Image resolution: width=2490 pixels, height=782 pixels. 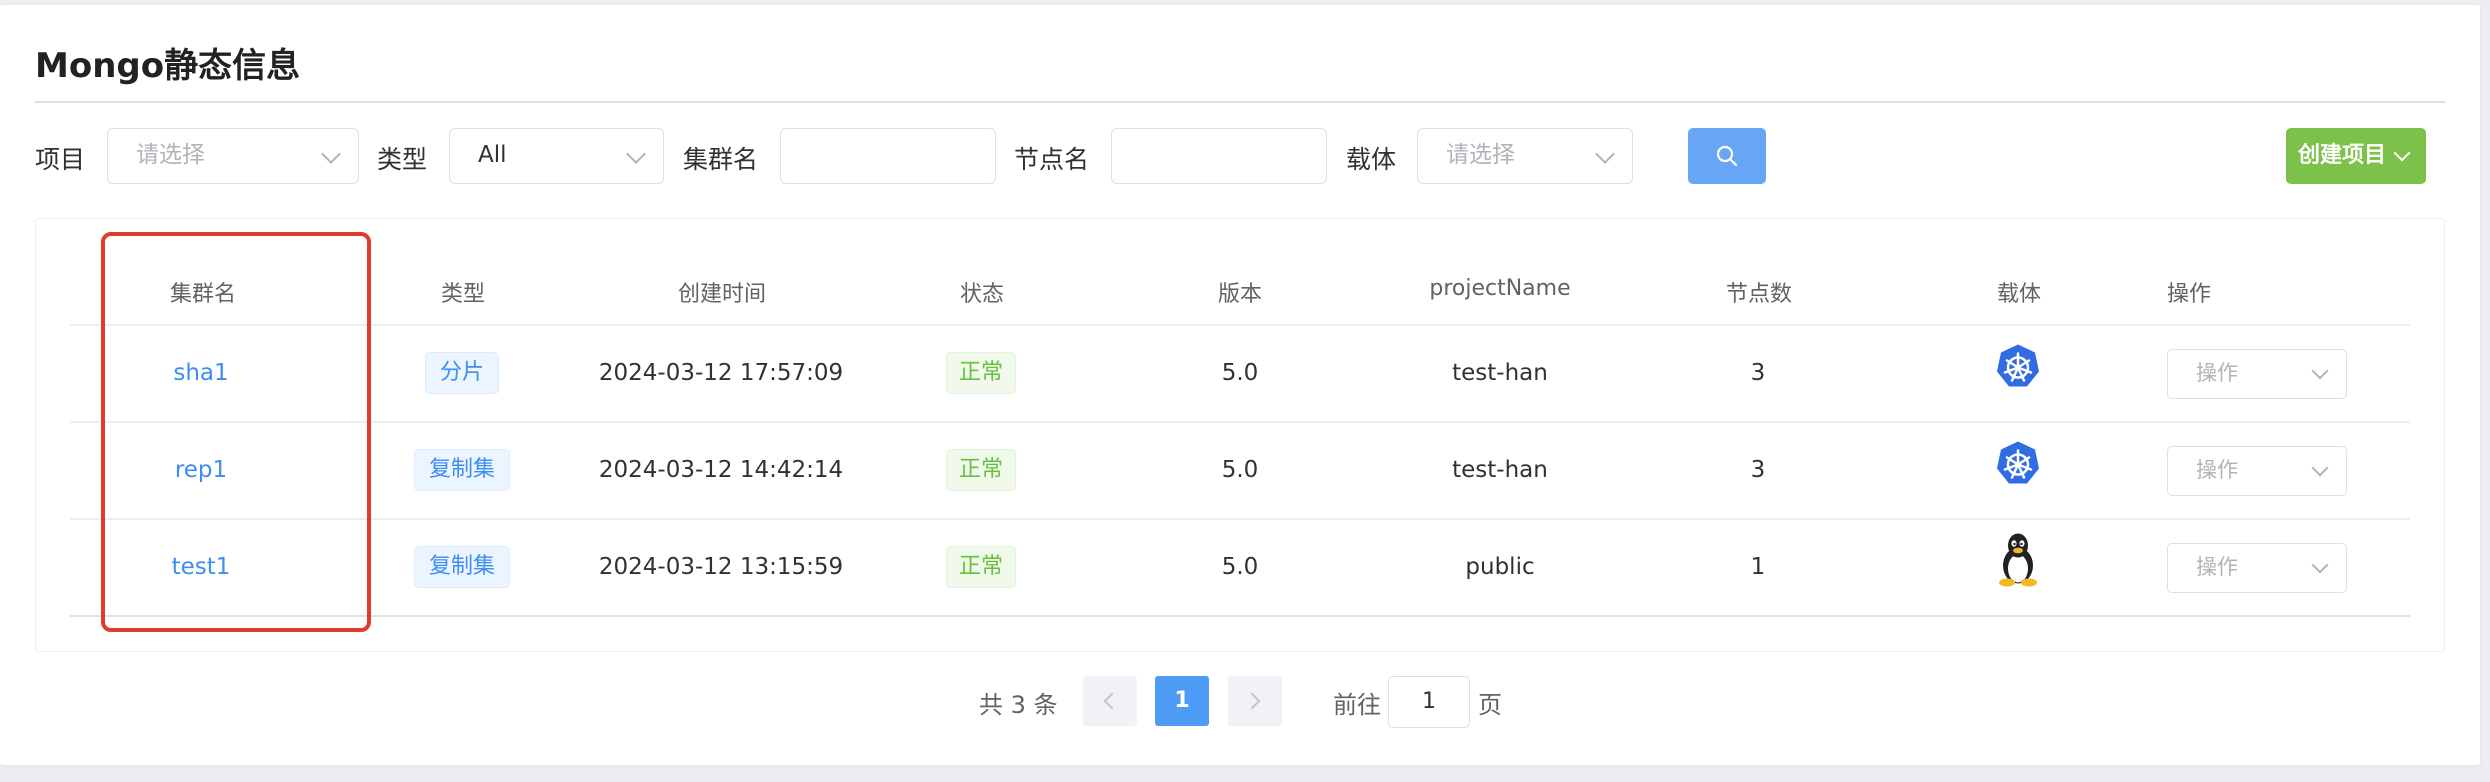 I want to click on cluster-column-highlight, so click(x=236, y=432).